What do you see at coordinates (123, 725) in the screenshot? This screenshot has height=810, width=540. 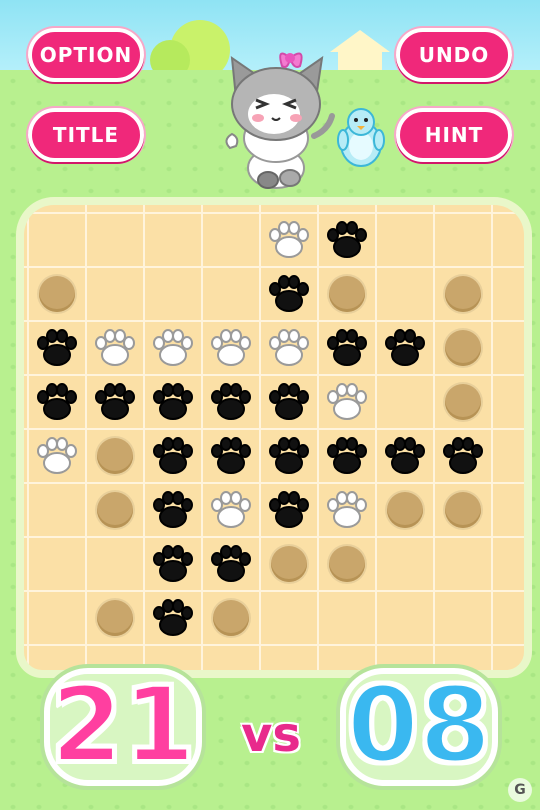 I see `player-score: 21` at bounding box center [123, 725].